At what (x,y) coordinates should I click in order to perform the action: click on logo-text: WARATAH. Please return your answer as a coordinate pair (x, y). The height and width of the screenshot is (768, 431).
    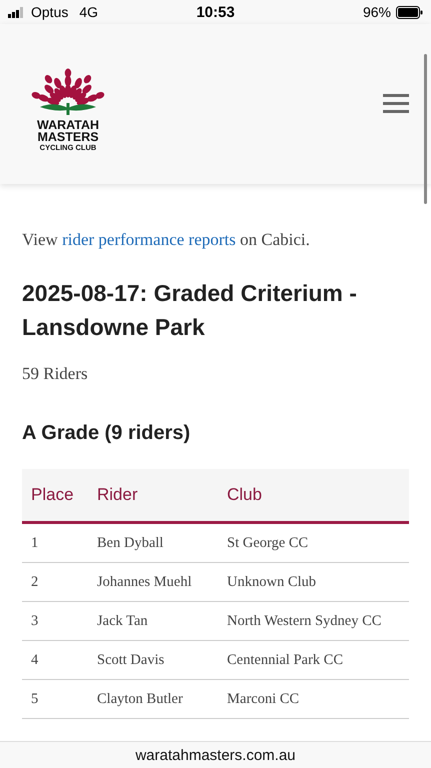
    Looking at the image, I should click on (68, 125).